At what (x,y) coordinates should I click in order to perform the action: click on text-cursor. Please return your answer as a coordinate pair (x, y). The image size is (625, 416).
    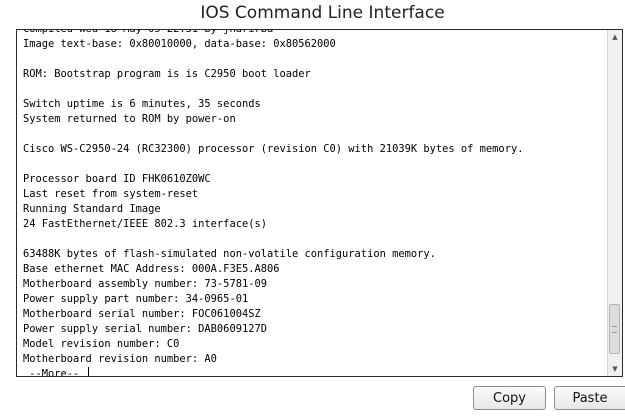
    Looking at the image, I should click on (88, 371).